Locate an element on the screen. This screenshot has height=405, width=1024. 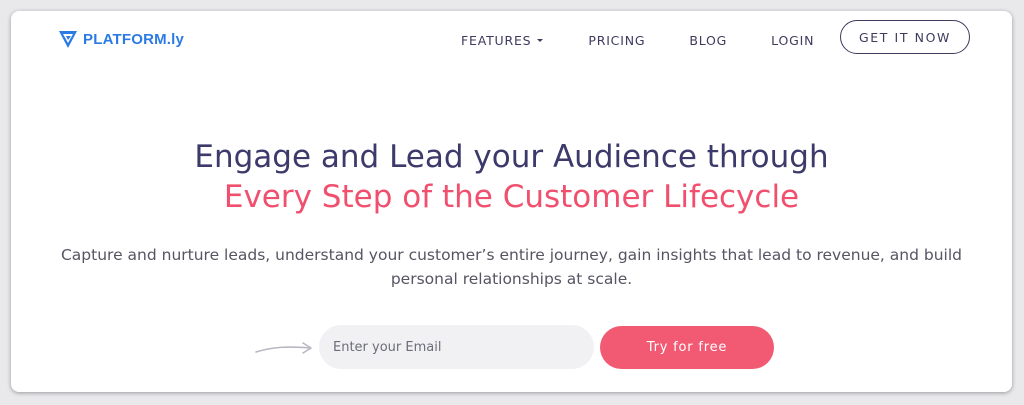
nav-login: LOGIN is located at coordinates (792, 40).